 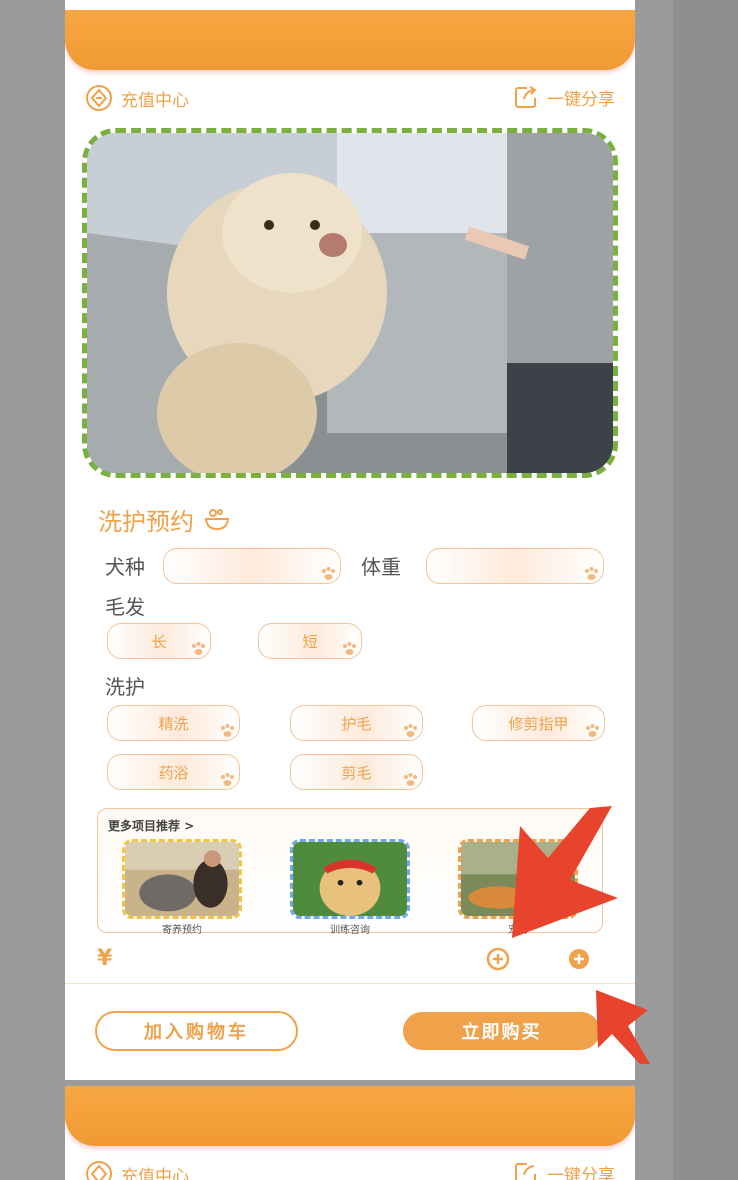 I want to click on recommend-caption: 寄养预约, so click(x=182, y=930).